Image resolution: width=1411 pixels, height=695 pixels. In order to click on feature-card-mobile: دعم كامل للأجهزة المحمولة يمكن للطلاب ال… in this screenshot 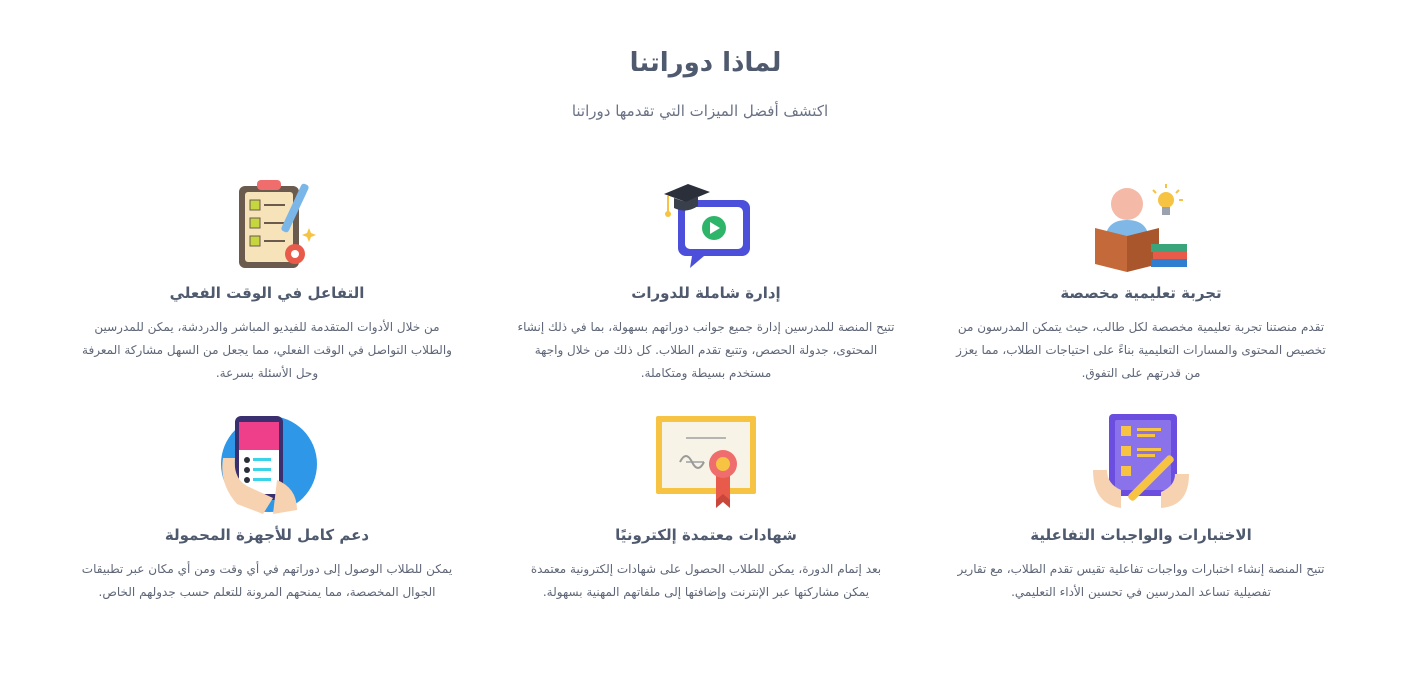, I will do `click(267, 509)`.